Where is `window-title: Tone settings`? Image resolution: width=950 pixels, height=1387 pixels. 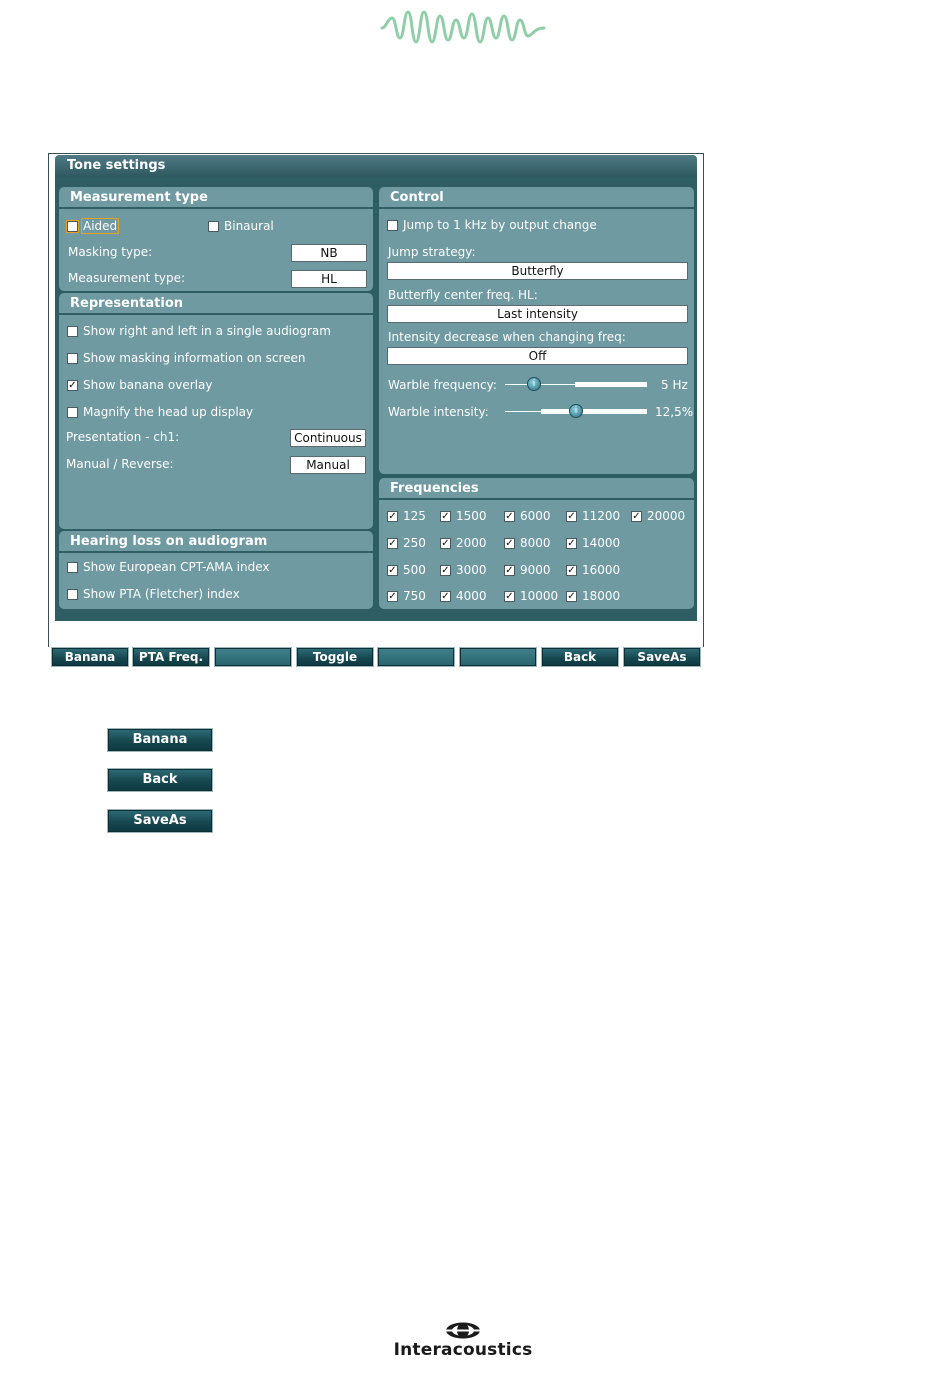 window-title: Tone settings is located at coordinates (376, 166).